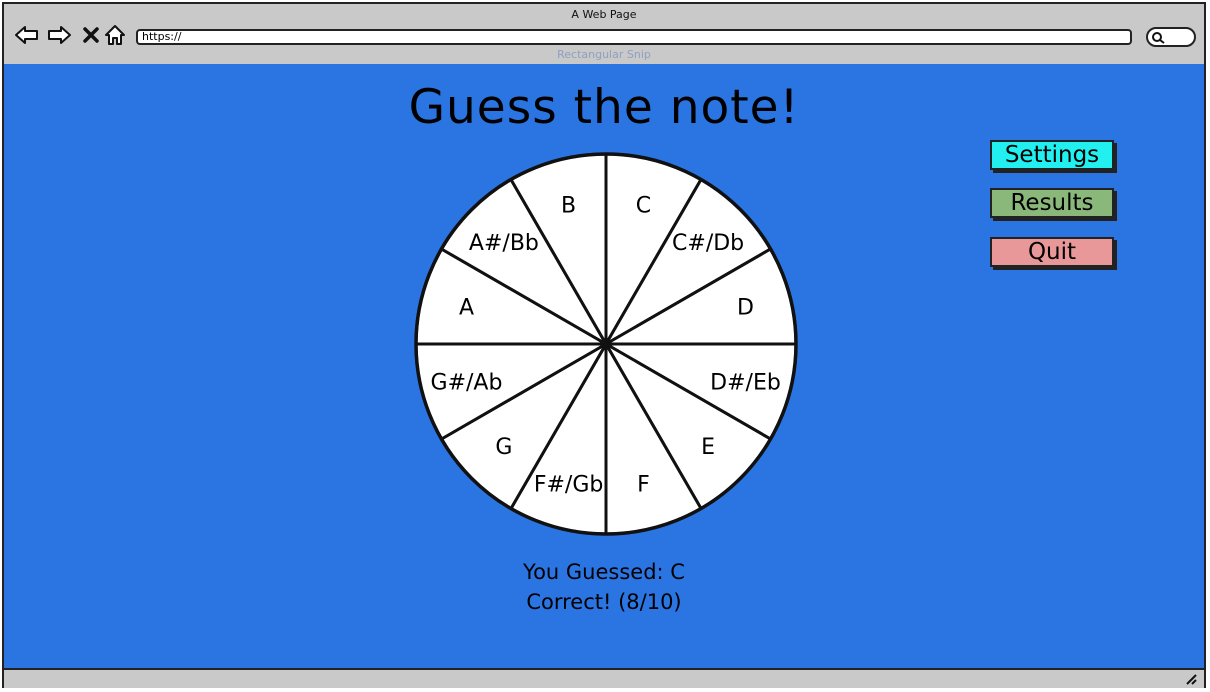  What do you see at coordinates (604, 54) in the screenshot?
I see `snip-label: Rectangular Snip` at bounding box center [604, 54].